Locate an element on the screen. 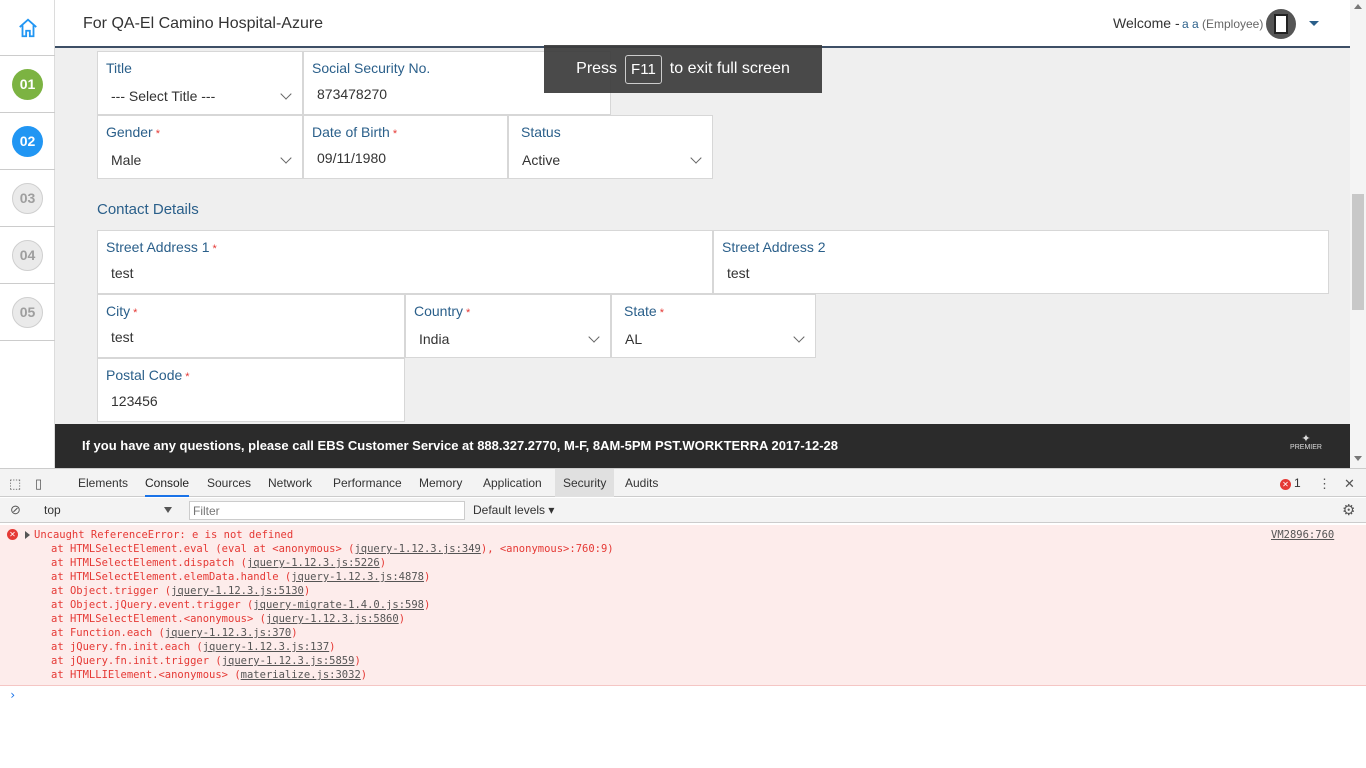  user-role: (Employee) is located at coordinates (1233, 24).